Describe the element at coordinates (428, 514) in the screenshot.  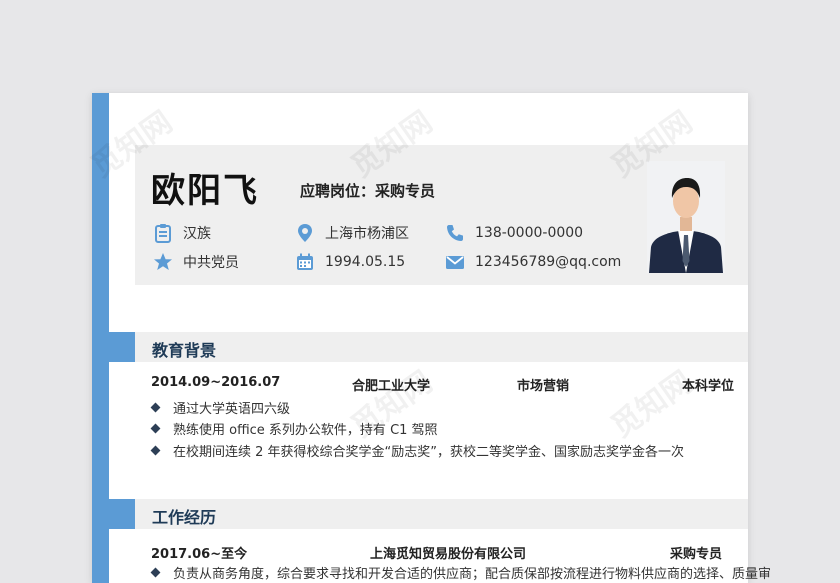
I see `work-section-header: 工作经历` at that location.